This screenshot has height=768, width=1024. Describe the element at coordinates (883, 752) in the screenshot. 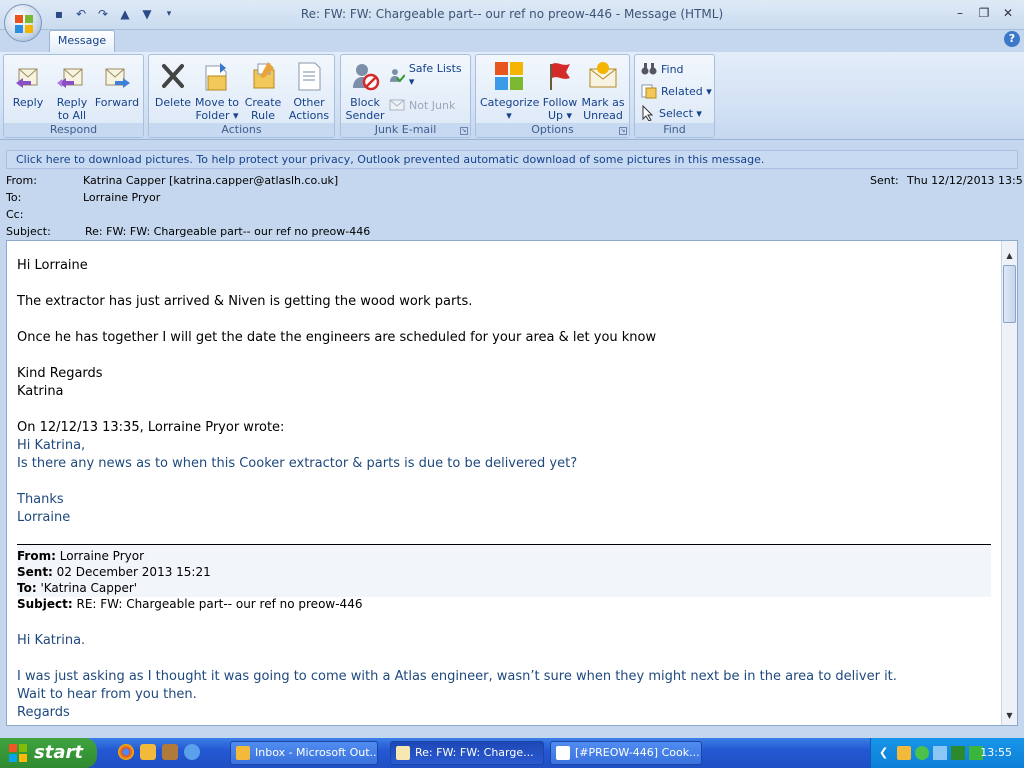

I see `tray-expand-icon: ❮` at that location.